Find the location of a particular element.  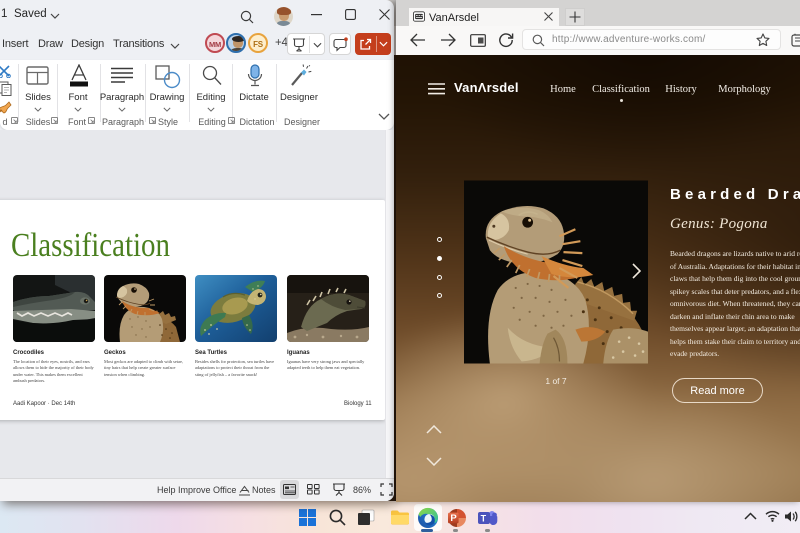

svg-text: T is located at coordinates (484, 518).